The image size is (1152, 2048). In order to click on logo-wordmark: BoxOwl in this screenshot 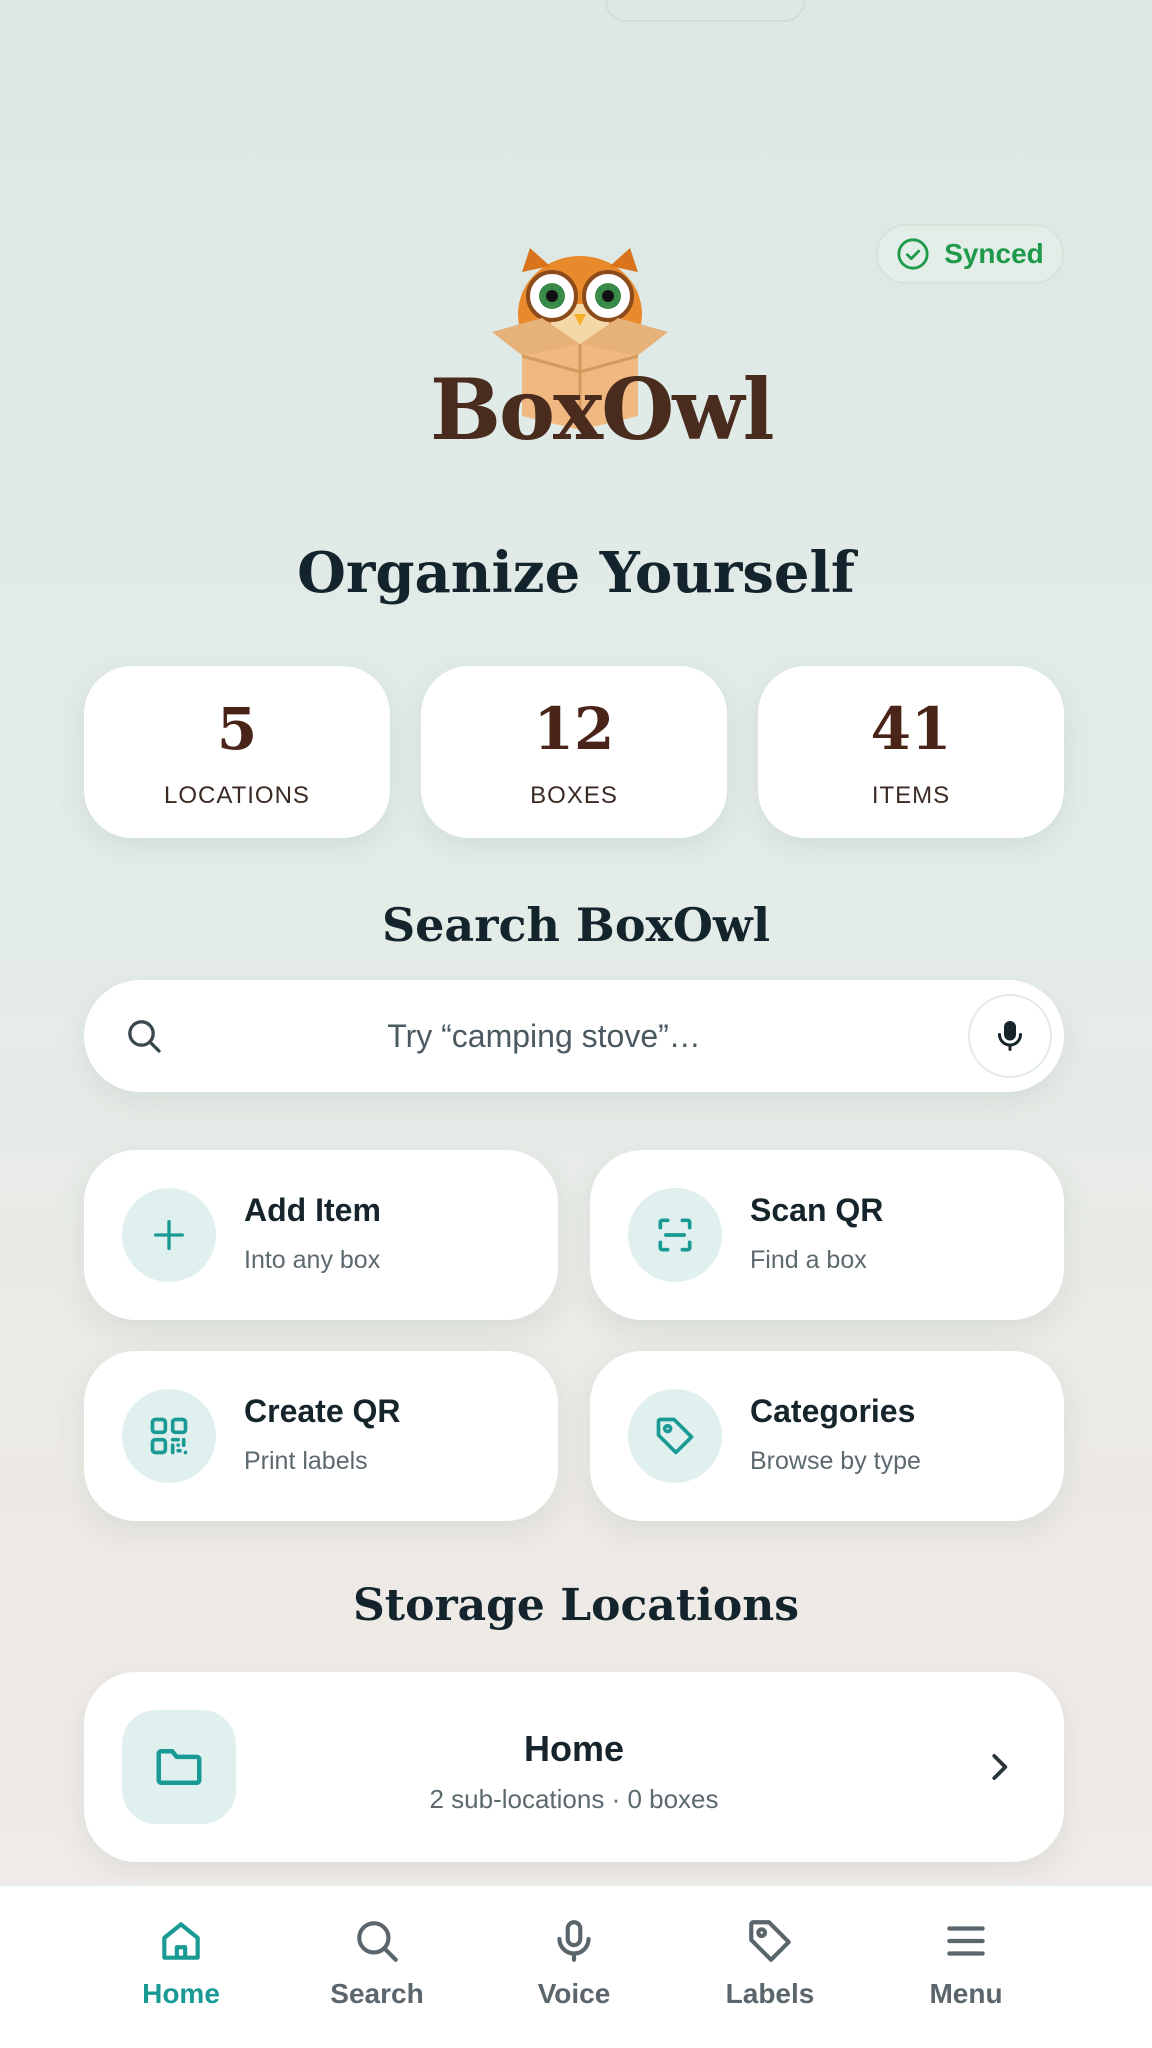, I will do `click(602, 409)`.